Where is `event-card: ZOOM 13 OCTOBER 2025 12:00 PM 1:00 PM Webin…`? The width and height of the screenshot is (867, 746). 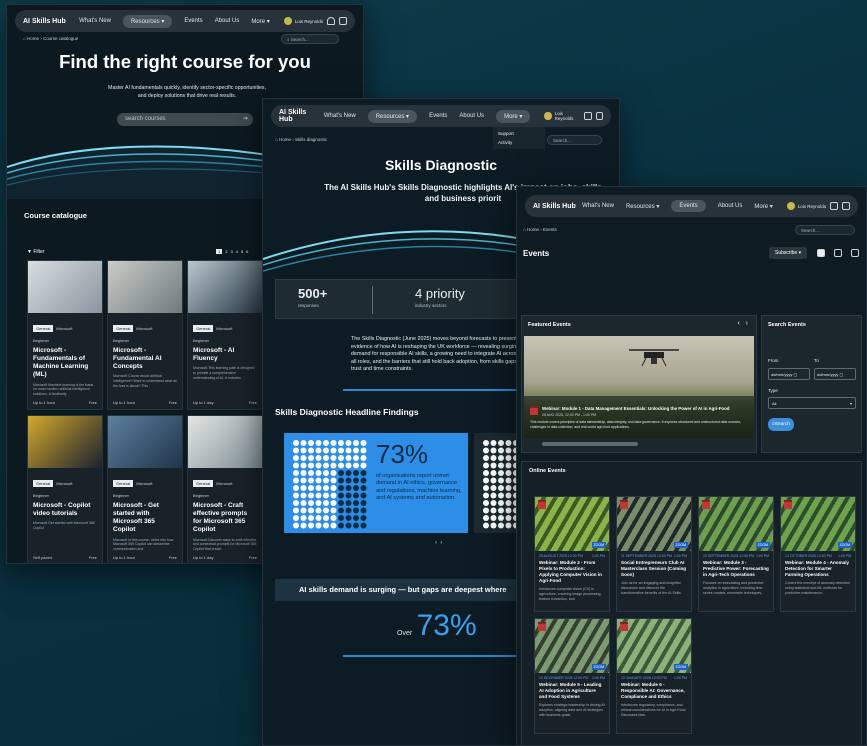 event-card: ZOOM 13 OCTOBER 2025 12:00 PM 1:00 PM Webin… is located at coordinates (818, 554).